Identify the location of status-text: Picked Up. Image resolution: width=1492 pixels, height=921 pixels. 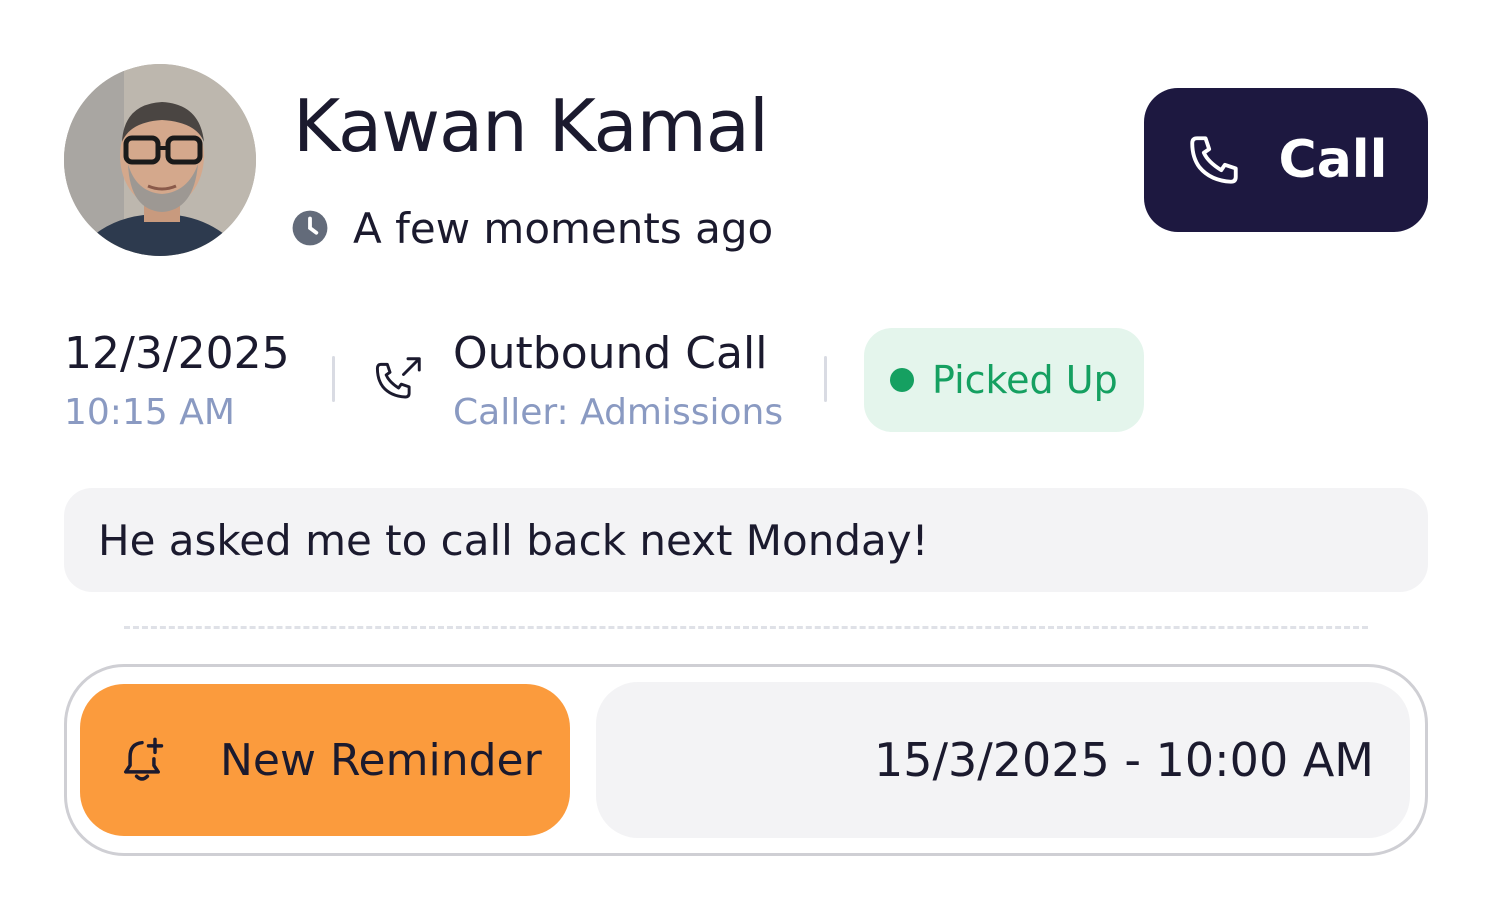
(1025, 380).